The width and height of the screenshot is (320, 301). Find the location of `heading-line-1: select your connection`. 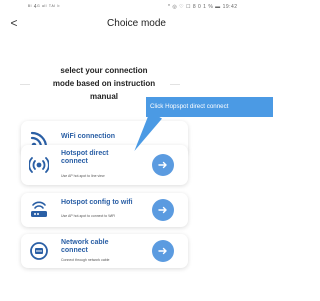

heading-line-1: select your connection is located at coordinates (104, 70).